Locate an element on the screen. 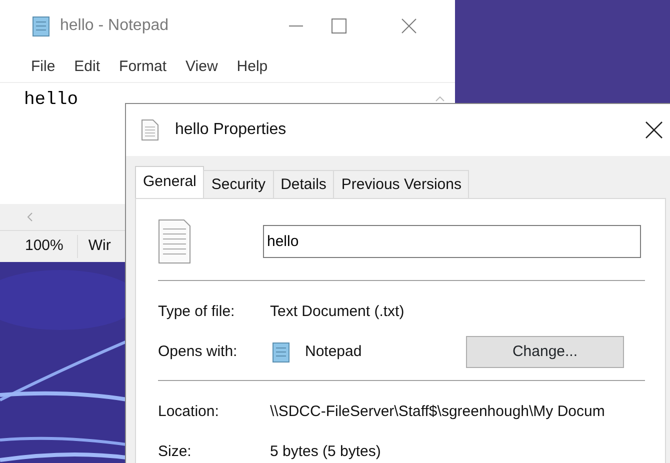  status-text: Wir is located at coordinates (99, 246).